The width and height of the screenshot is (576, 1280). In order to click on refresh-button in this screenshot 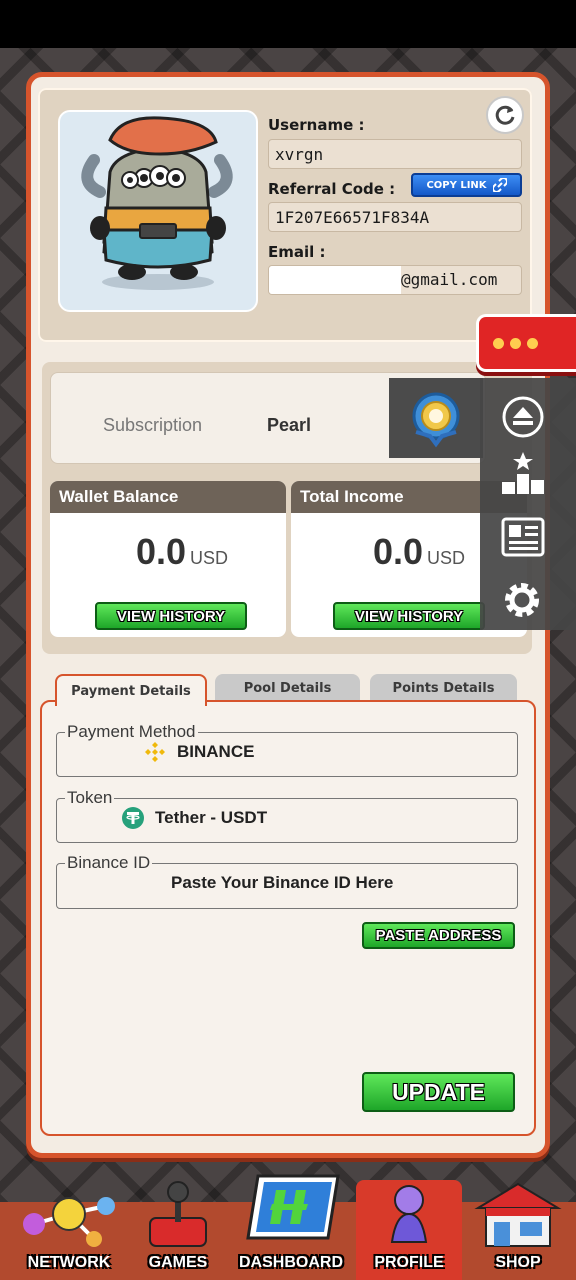, I will do `click(505, 115)`.